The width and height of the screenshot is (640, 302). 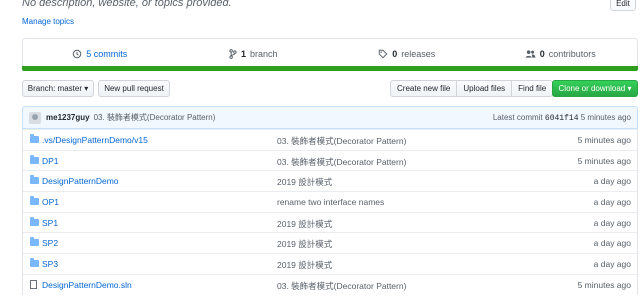 What do you see at coordinates (542, 54) in the screenshot?
I see `contributors-count: 0` at bounding box center [542, 54].